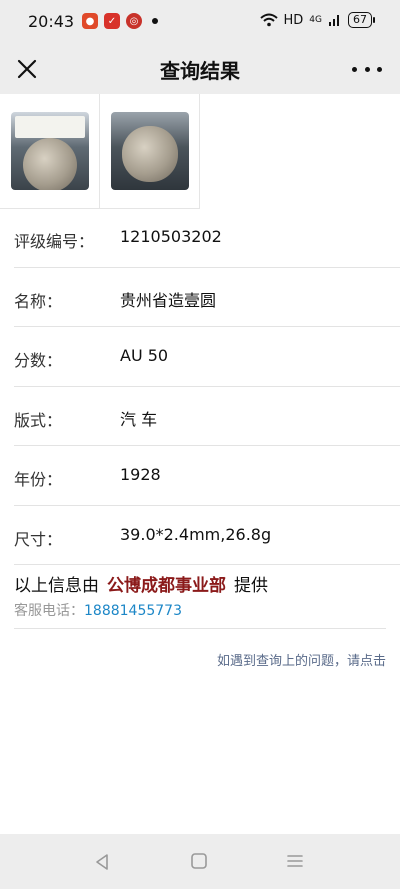 This screenshot has height=889, width=400. I want to click on signal-type: 4G, so click(315, 20).